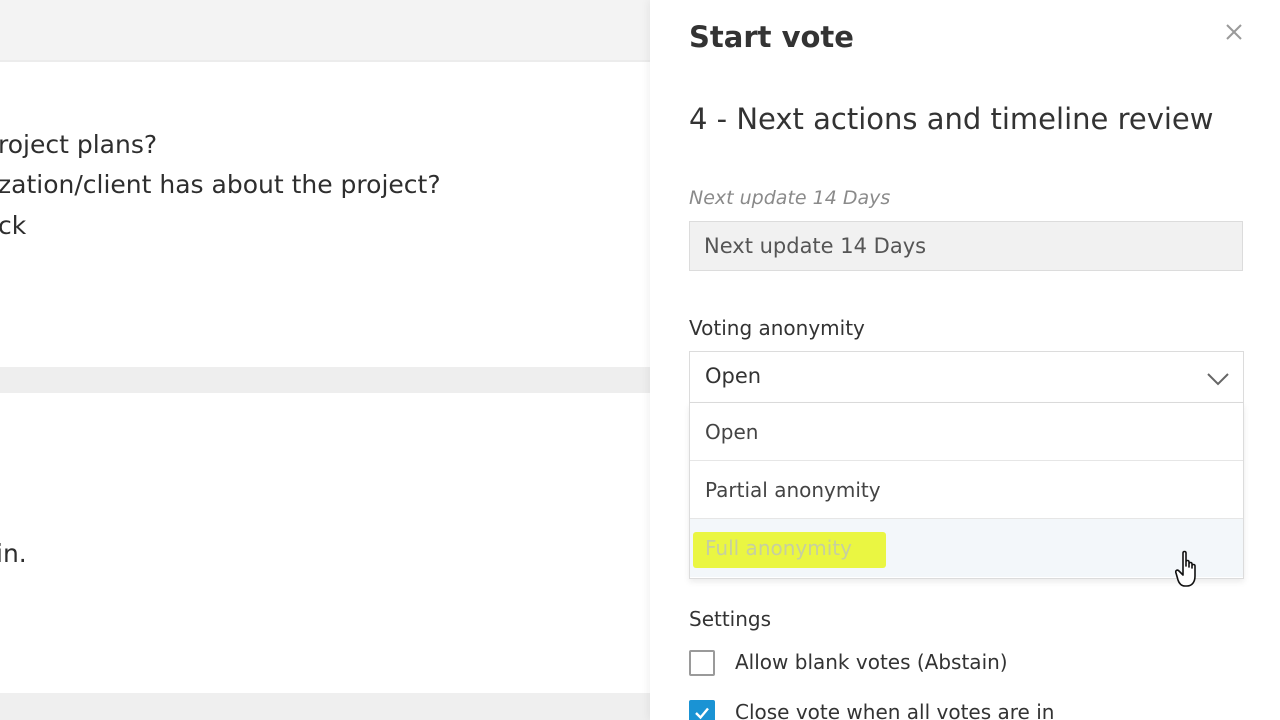  I want to click on vote-title-input: Next update 14 Days, so click(966, 246).